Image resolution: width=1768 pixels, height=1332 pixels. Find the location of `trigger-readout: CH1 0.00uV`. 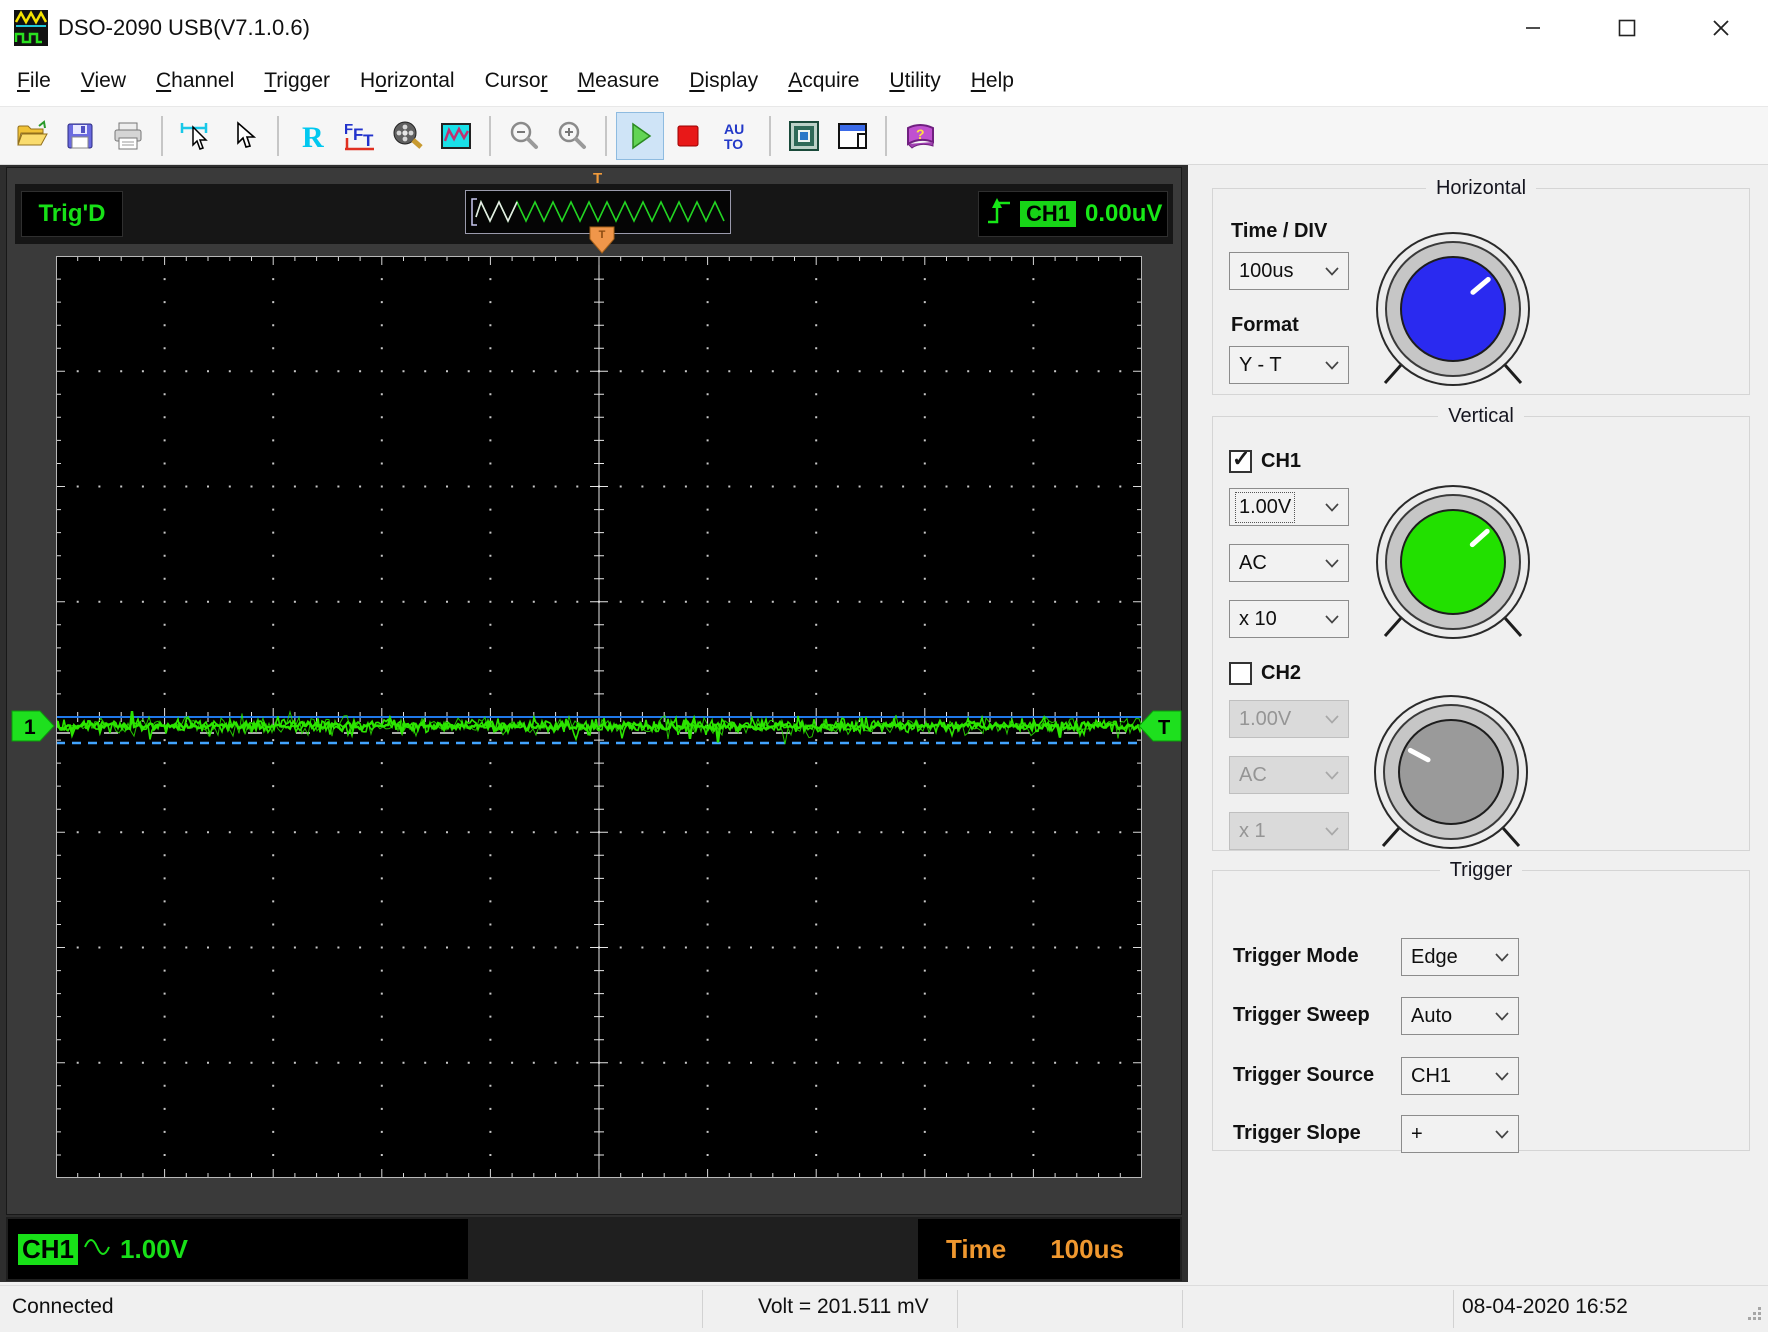

trigger-readout: CH1 0.00uV is located at coordinates (1073, 214).